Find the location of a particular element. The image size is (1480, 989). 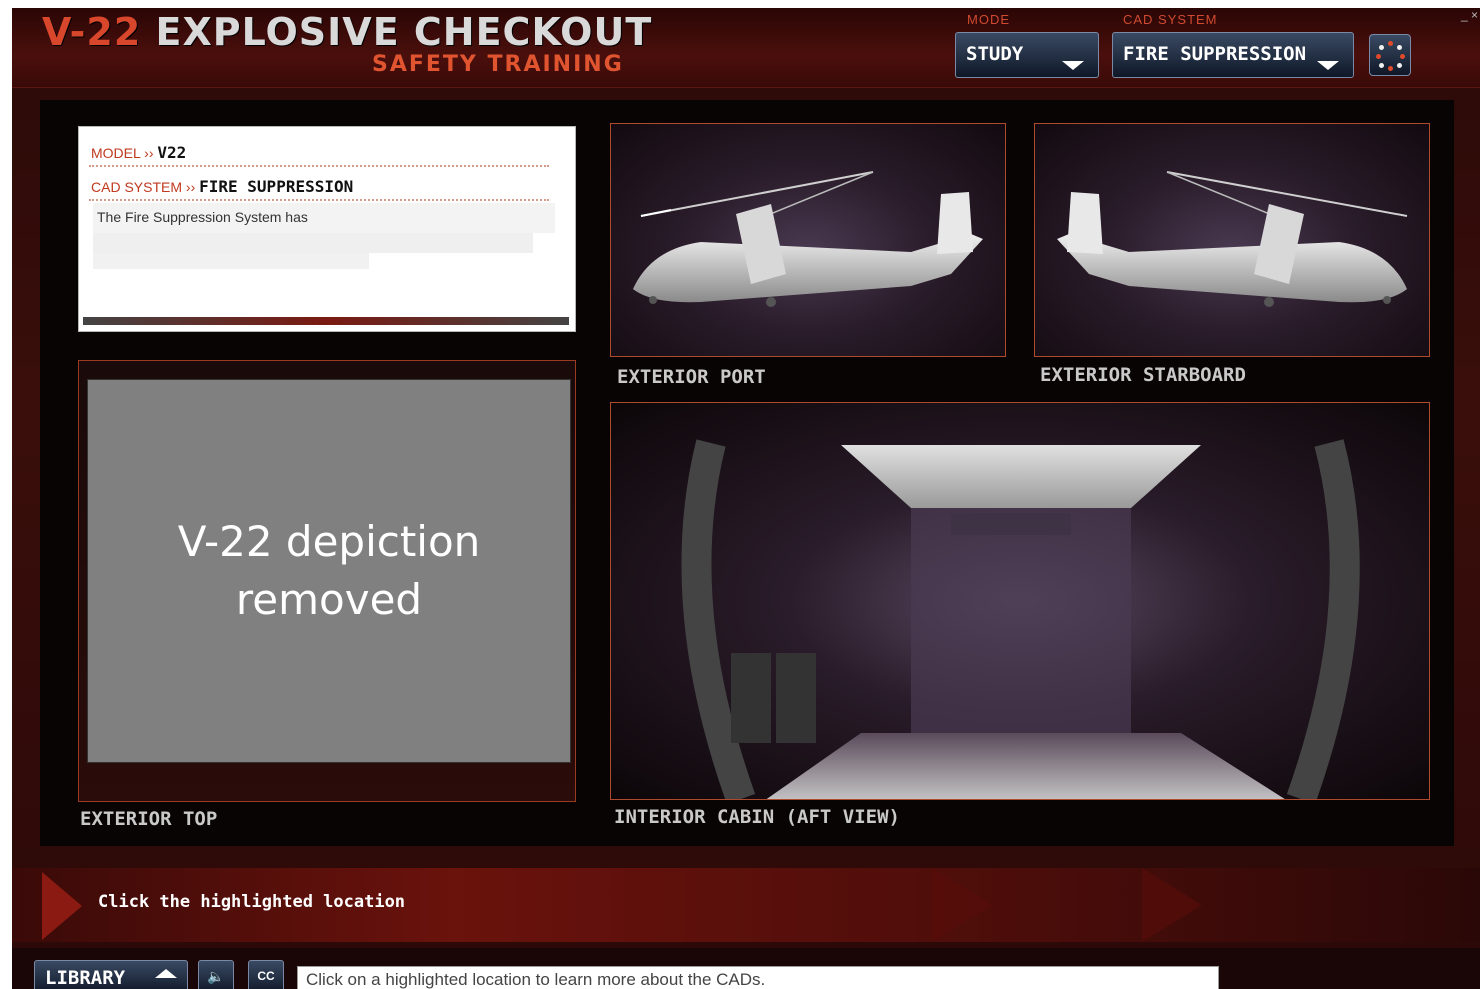

cc-icon: CC is located at coordinates (266, 976).